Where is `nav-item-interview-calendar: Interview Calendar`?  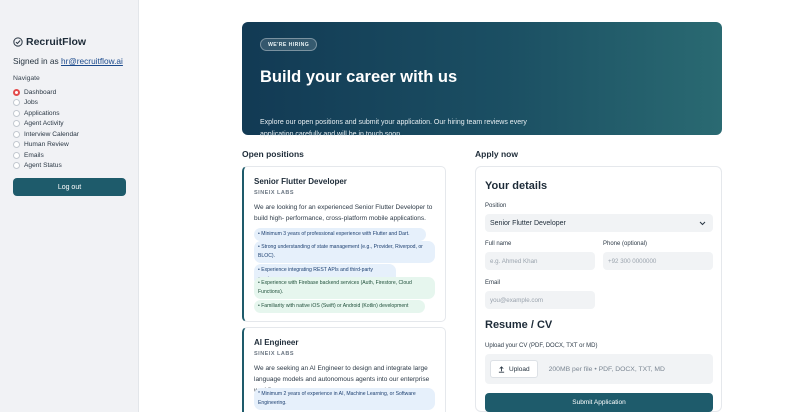
nav-item-interview-calendar: Interview Calendar is located at coordinates (46, 134).